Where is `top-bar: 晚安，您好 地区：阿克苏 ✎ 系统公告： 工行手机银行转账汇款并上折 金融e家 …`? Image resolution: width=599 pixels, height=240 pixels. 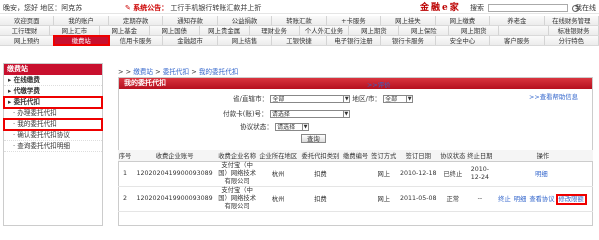
top-bar: 晚安，您好 地区：阿克苏 ✎ 系统公告： 工行手机银行转账汇款并上折 金融e家 … is located at coordinates (299, 7).